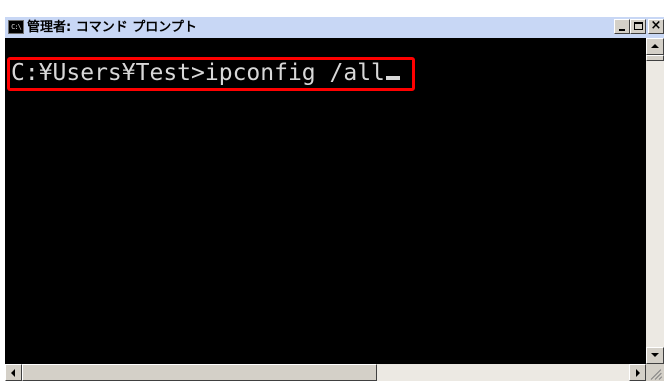  Describe the element at coordinates (108, 73) in the screenshot. I see `prompt-text: C:¥Users¥Test>` at that location.